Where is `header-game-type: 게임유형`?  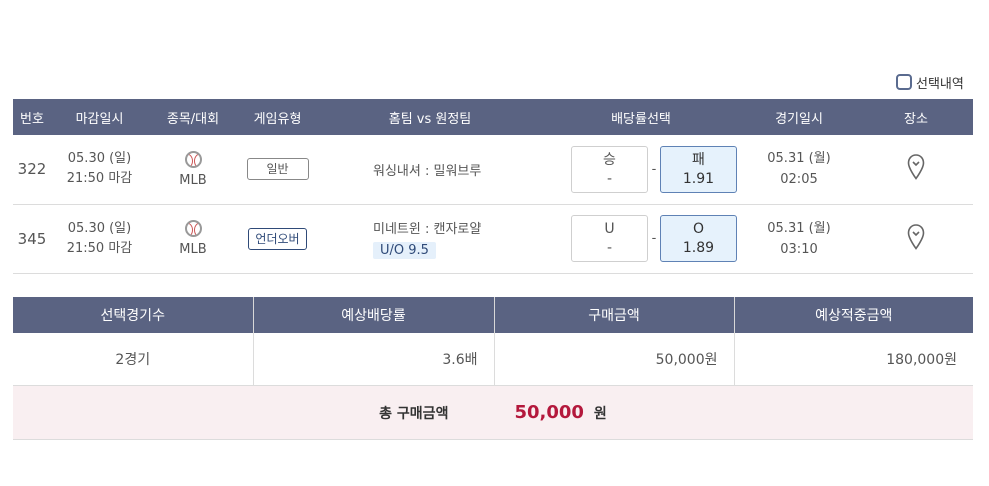 header-game-type: 게임유형 is located at coordinates (277, 117).